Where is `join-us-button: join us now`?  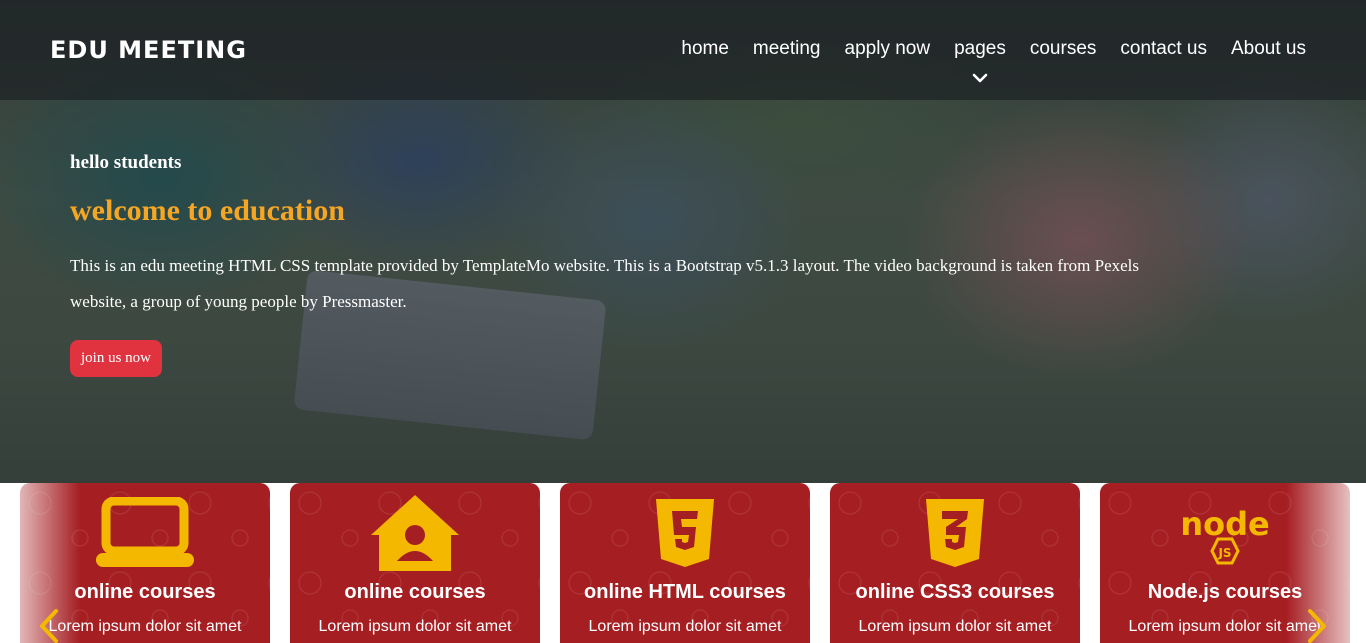
join-us-button: join us now is located at coordinates (116, 358).